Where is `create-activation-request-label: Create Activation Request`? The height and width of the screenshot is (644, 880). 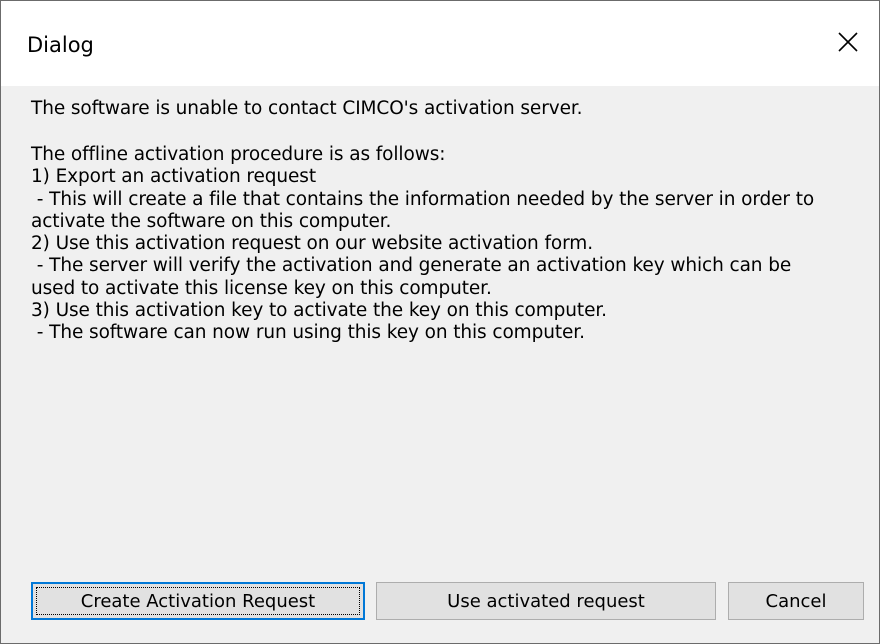 create-activation-request-label: Create Activation Request is located at coordinates (198, 601).